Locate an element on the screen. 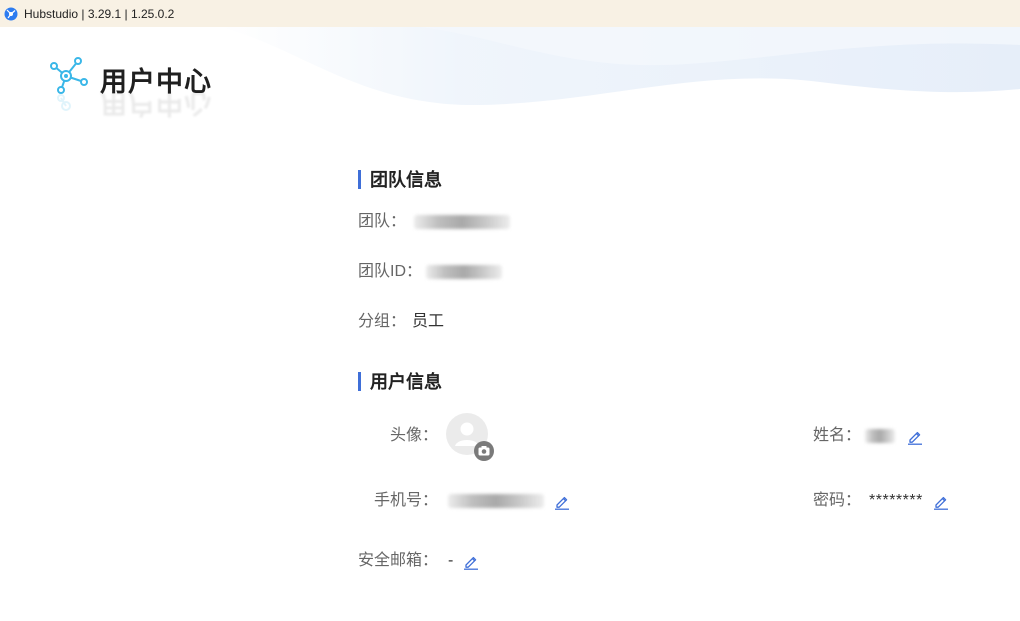 This screenshot has width=1020, height=621. page-header: 用户中心 用户中心 is located at coordinates (129, 86).